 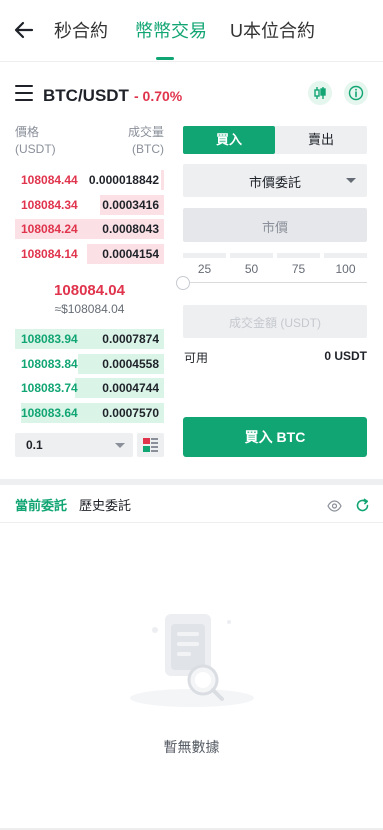 What do you see at coordinates (130, 364) in the screenshot?
I see `bid-quantity: 0.0004558` at bounding box center [130, 364].